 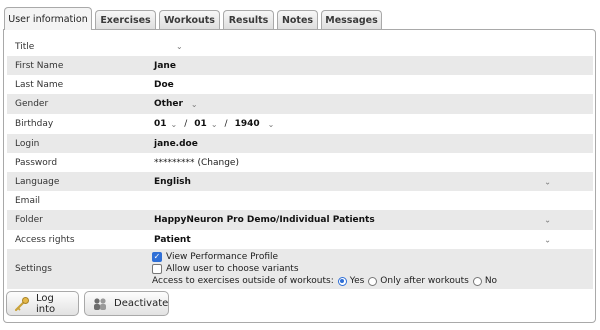 I want to click on tab-notes: Notes, so click(x=297, y=19).